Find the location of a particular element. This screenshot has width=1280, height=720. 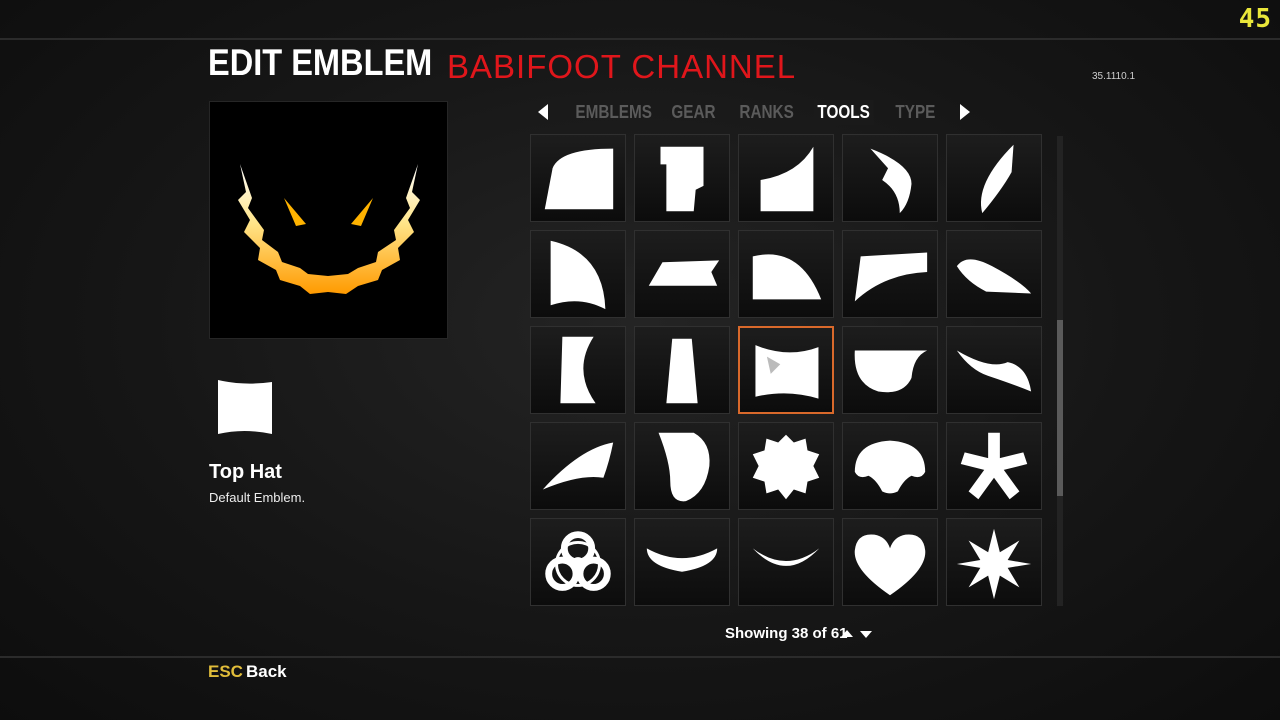

emblem-preview is located at coordinates (328, 220).